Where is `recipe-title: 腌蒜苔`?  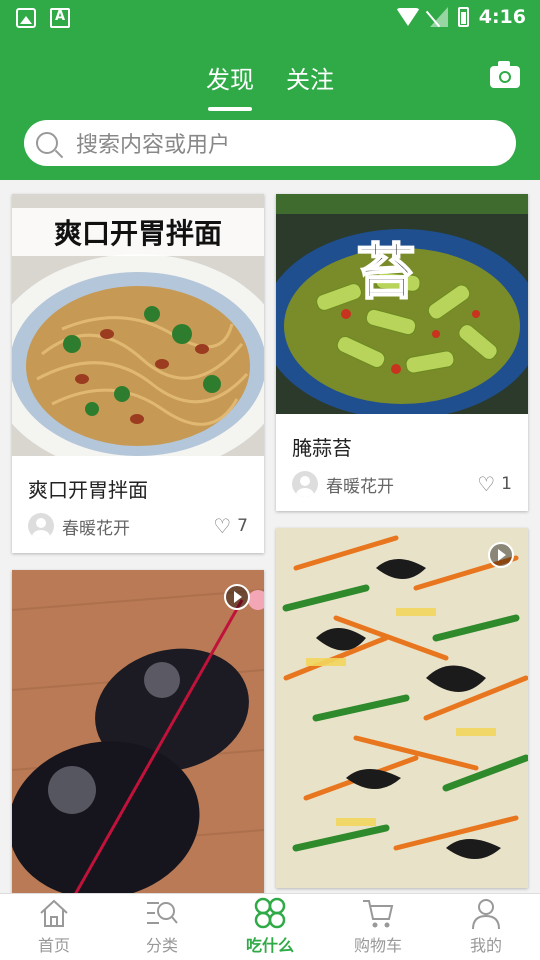 recipe-title: 腌蒜苔 is located at coordinates (402, 442).